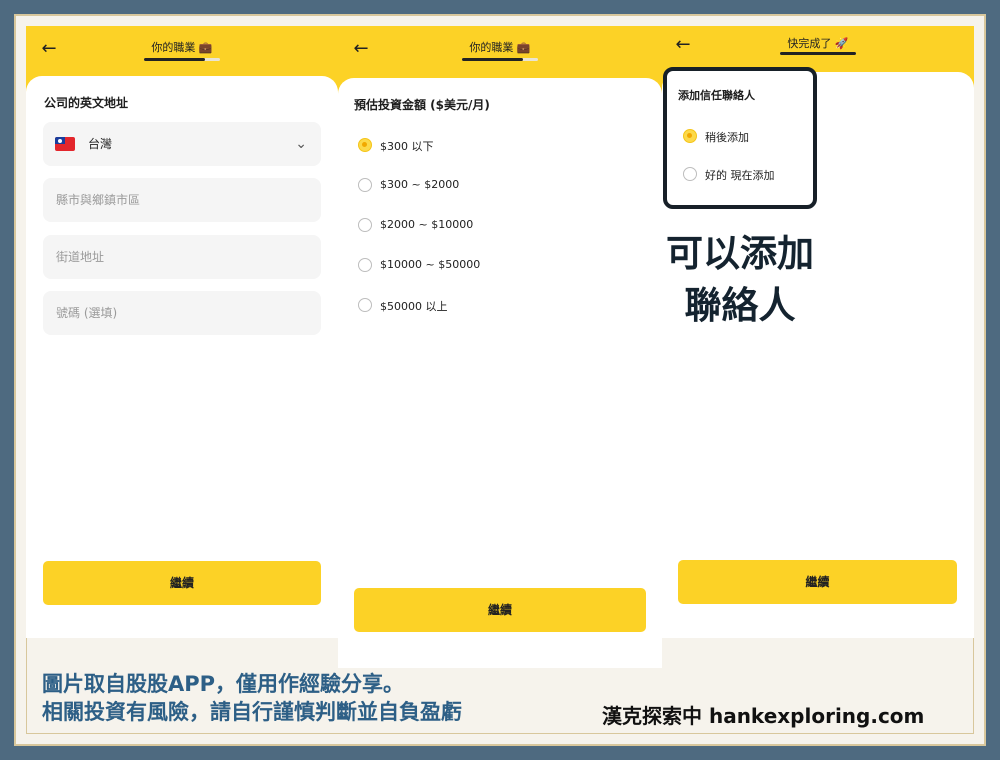 Image resolution: width=1000 pixels, height=760 pixels. I want to click on taiwan-flag-icon, so click(65, 144).